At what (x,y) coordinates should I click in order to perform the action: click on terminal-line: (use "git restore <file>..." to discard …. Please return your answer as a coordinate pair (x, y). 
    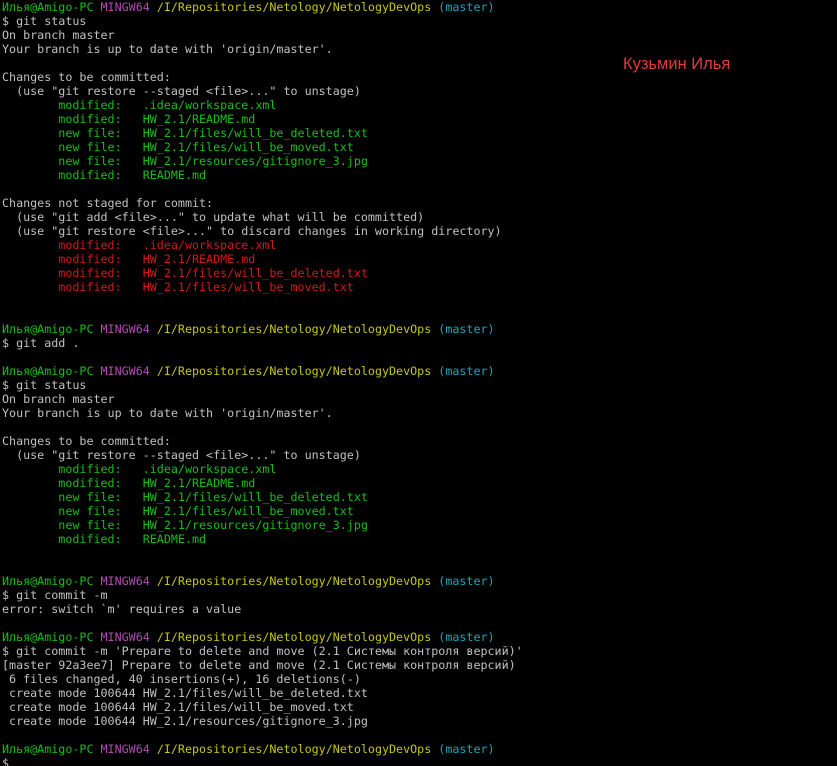
    Looking at the image, I should click on (419, 231).